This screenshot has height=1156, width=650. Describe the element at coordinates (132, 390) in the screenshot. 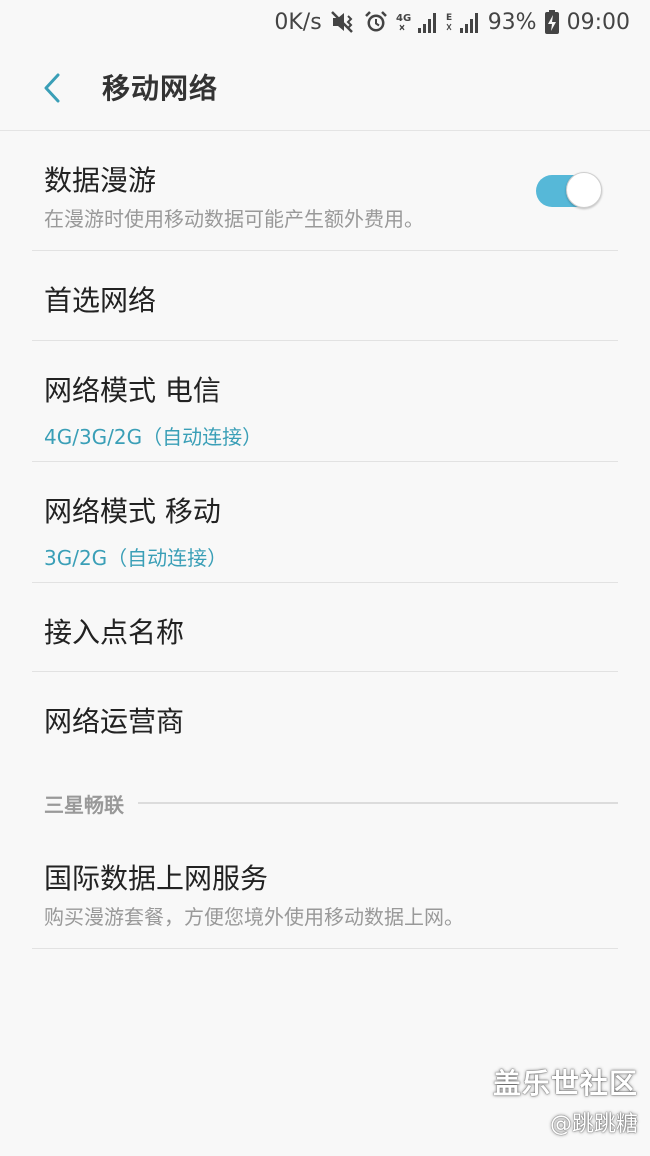

I see `network-mode-telecom-title: 网络模式 电信` at that location.